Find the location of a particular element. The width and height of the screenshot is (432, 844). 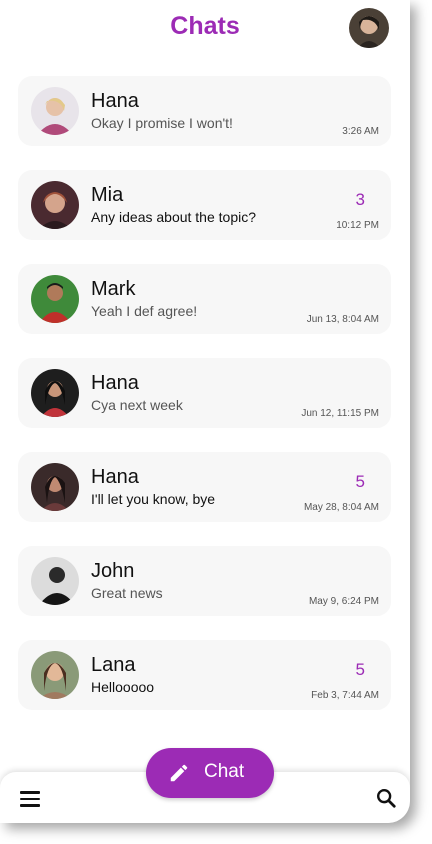

chat-name: John is located at coordinates (113, 571).